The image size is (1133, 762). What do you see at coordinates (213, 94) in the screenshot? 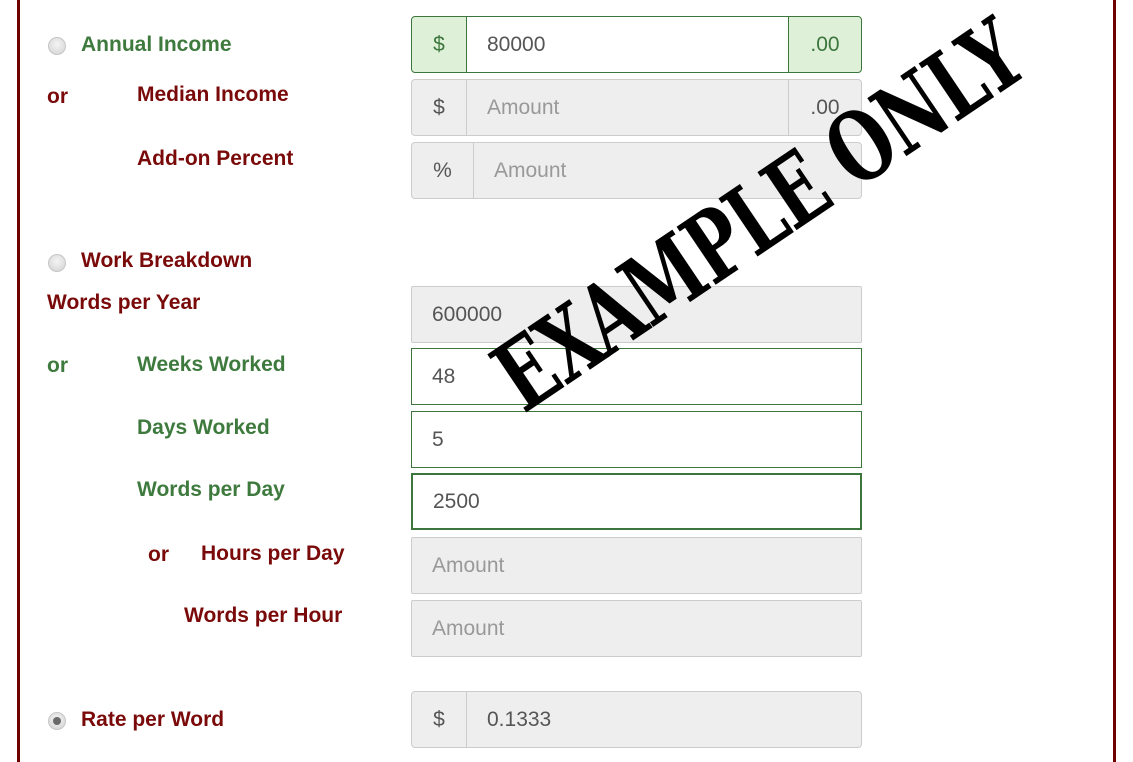
I see `median-income-label: Median Income` at bounding box center [213, 94].